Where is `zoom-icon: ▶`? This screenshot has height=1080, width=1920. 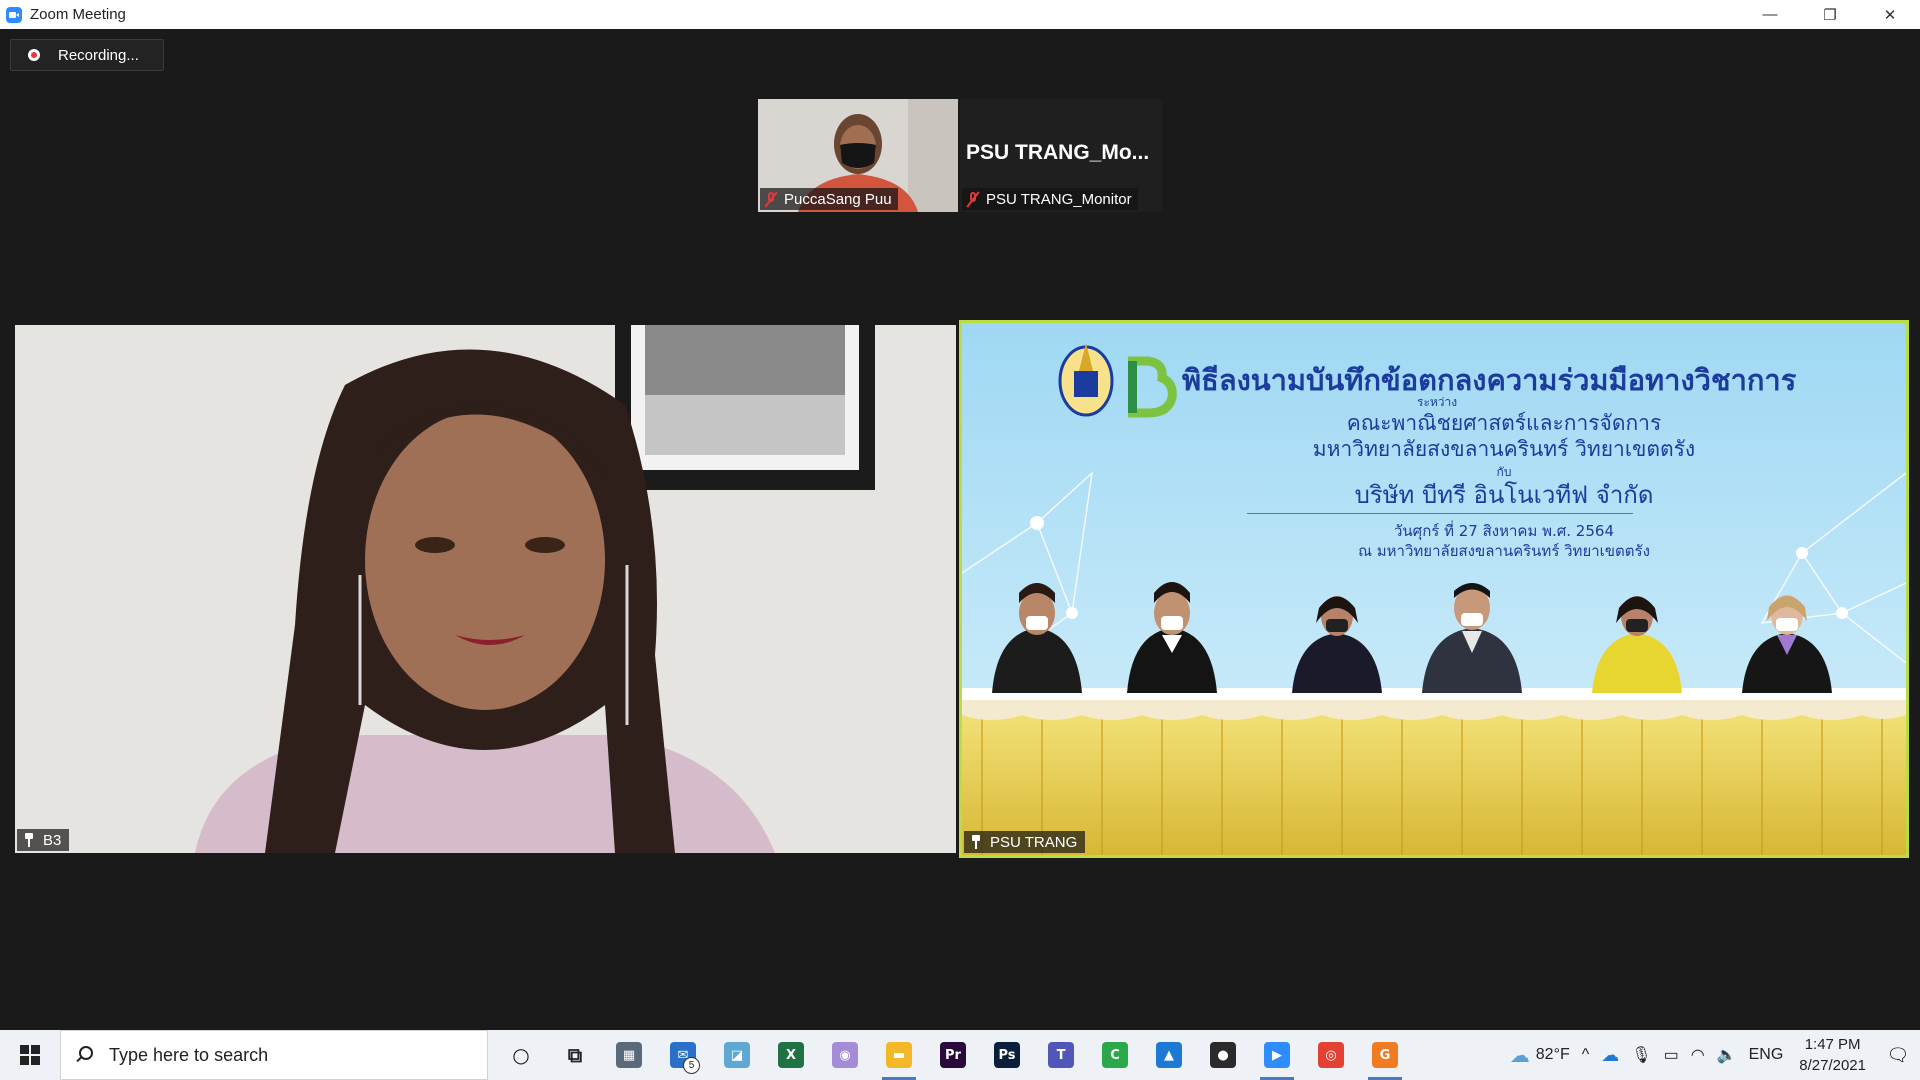 zoom-icon: ▶ is located at coordinates (1277, 1055).